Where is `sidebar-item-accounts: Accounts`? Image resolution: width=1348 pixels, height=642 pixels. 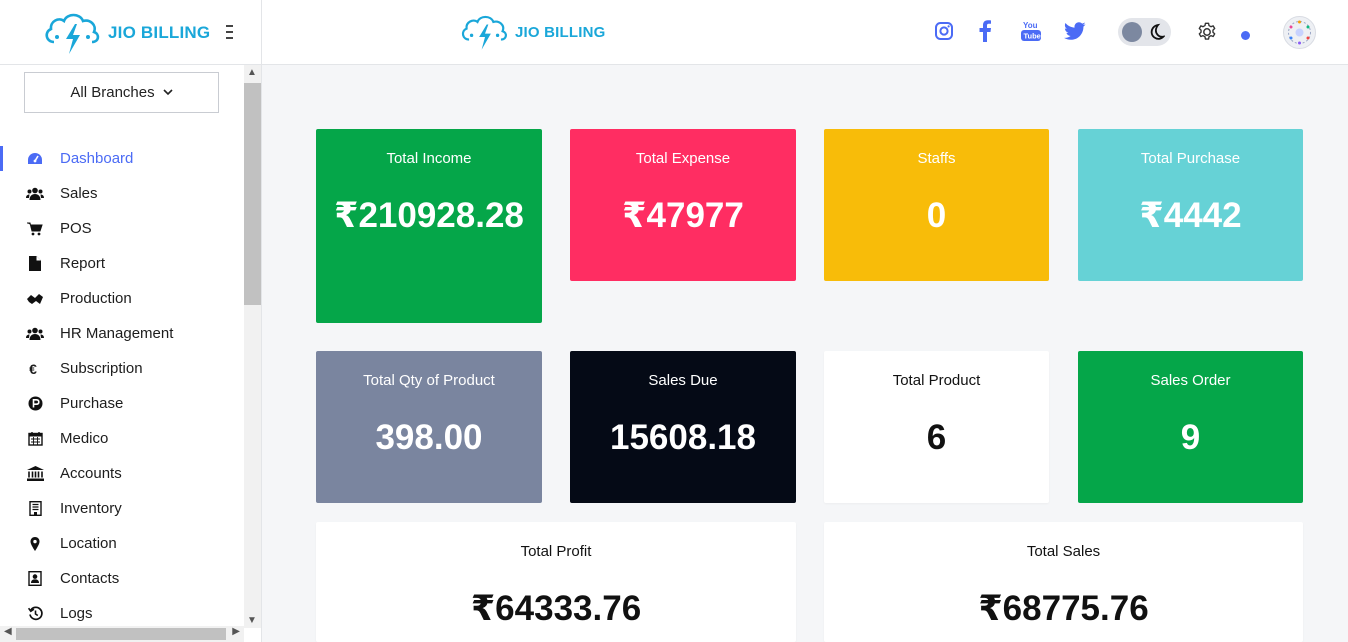
sidebar-item-accounts: Accounts is located at coordinates (122, 473).